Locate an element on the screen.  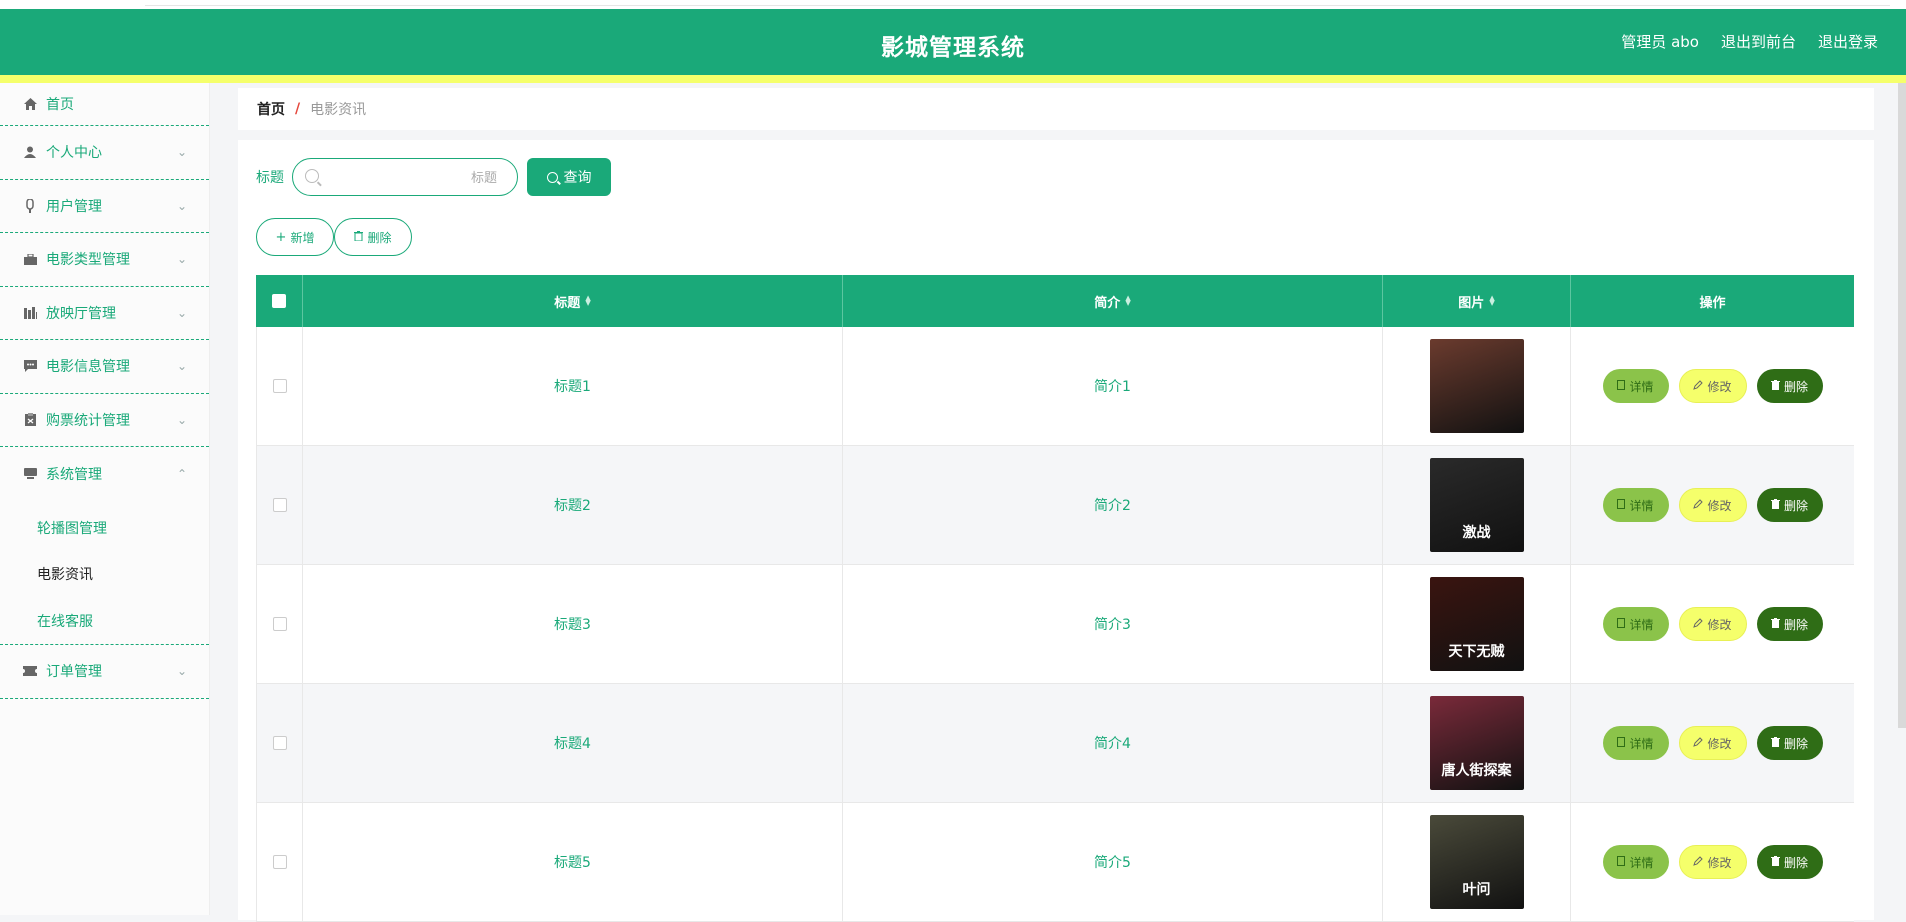
sidebar-subitem-online-service: 在线客服 is located at coordinates (104, 621).